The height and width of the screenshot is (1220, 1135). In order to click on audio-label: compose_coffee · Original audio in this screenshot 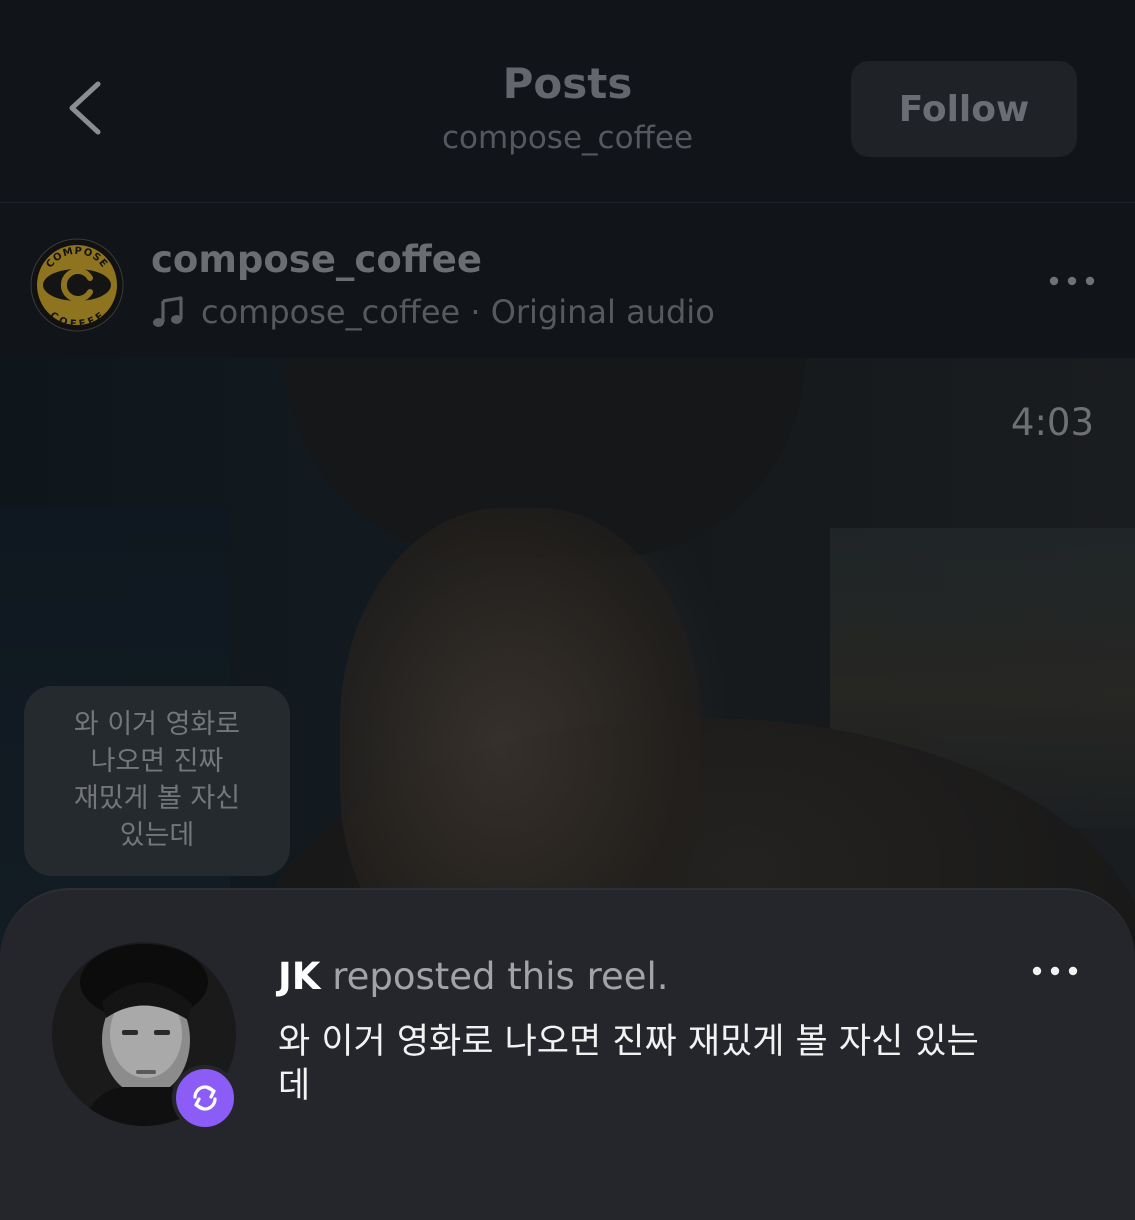, I will do `click(458, 312)`.